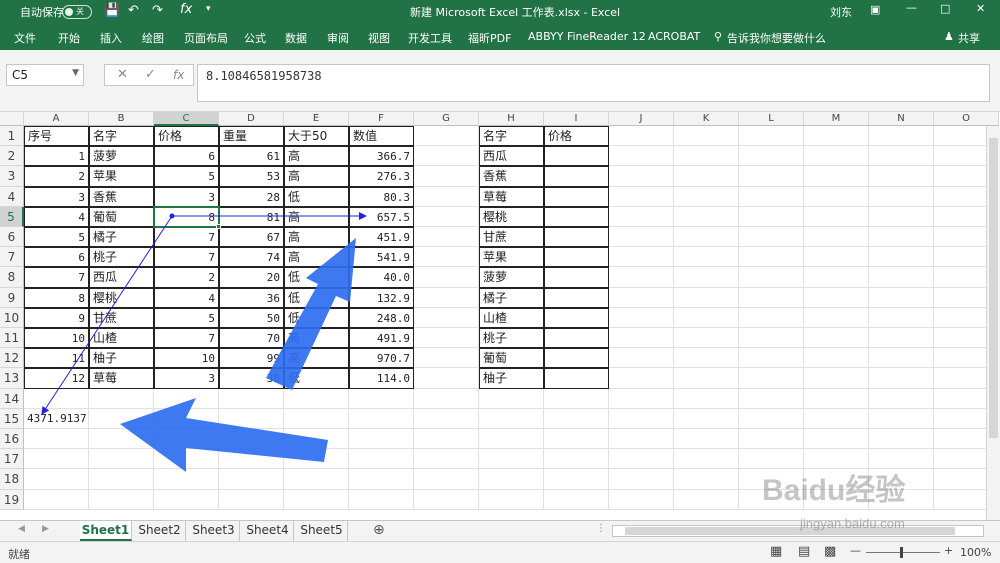 The height and width of the screenshot is (563, 1000). I want to click on table1-cell: 67, so click(251, 237).